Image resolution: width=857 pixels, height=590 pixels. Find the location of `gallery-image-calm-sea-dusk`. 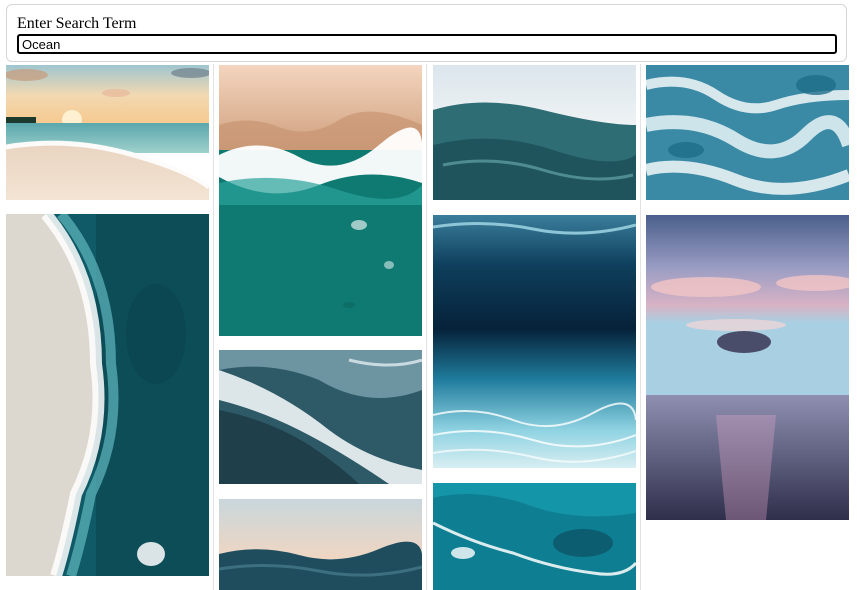

gallery-image-calm-sea-dusk is located at coordinates (320, 544).